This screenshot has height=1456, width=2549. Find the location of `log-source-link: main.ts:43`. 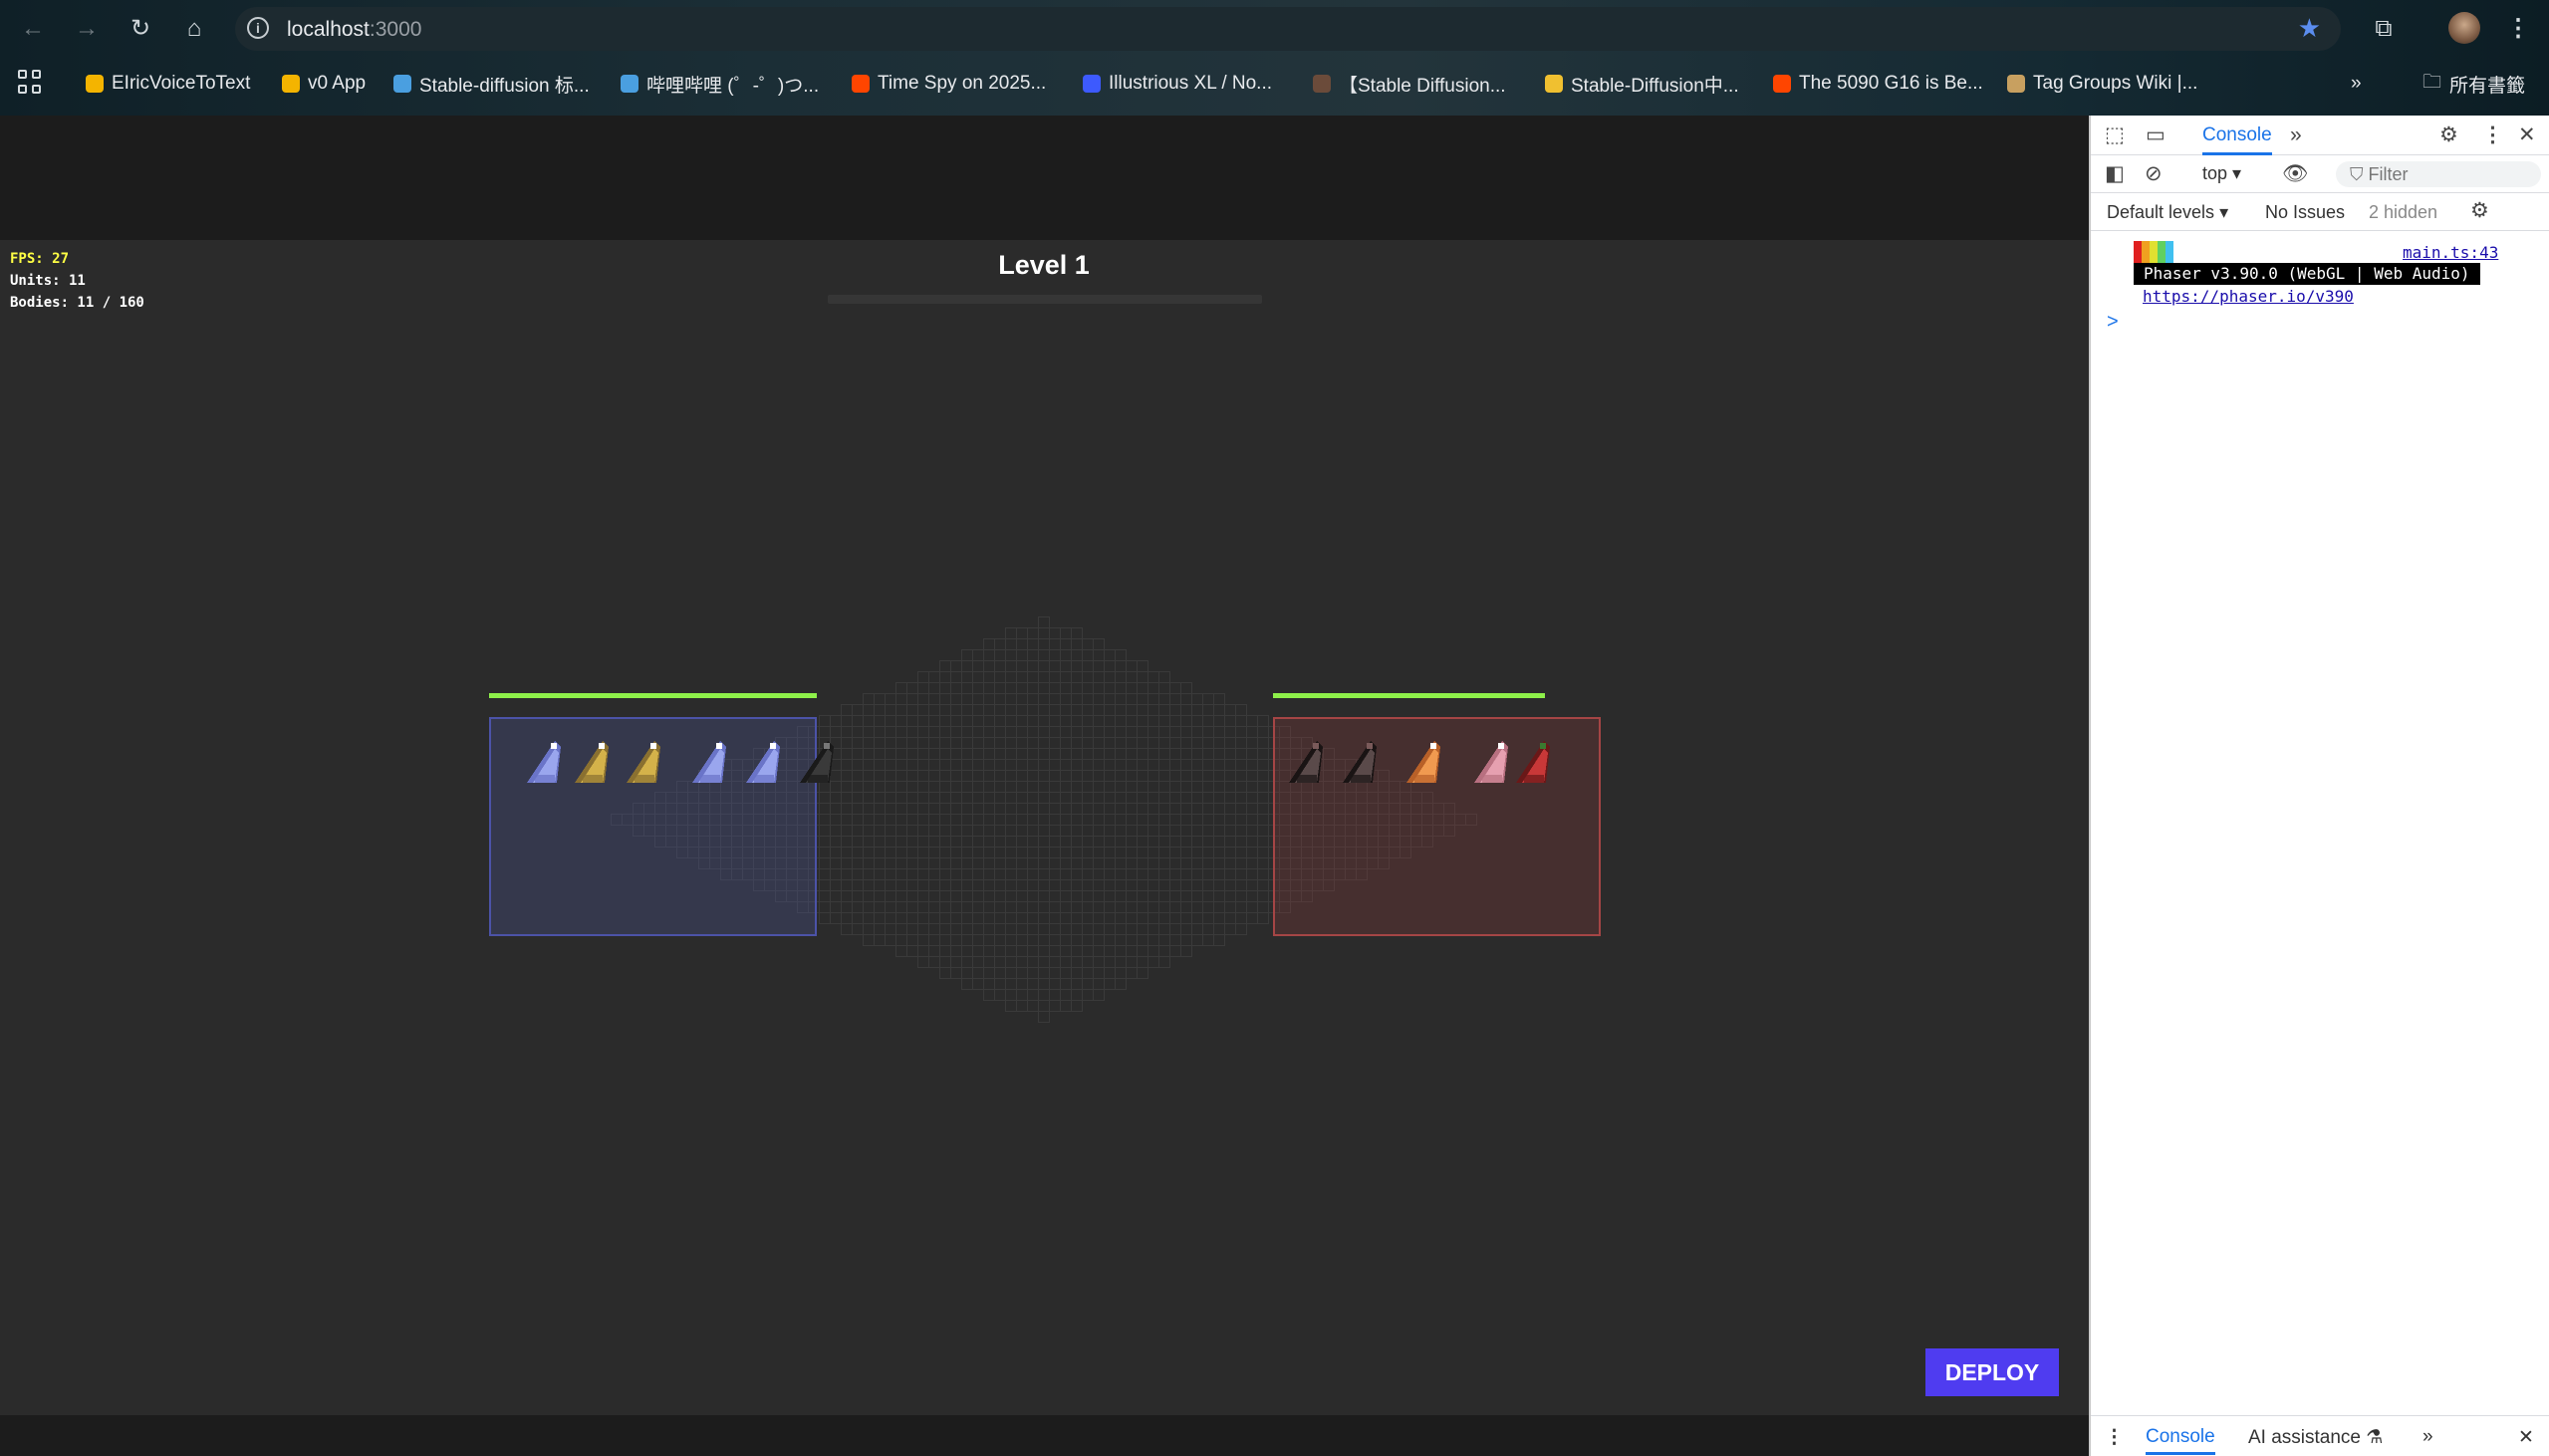

log-source-link: main.ts:43 is located at coordinates (2450, 252).